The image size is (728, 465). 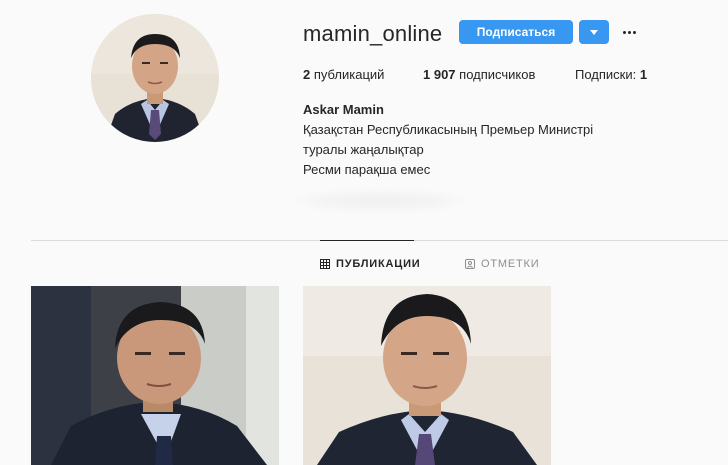 I want to click on tab-tagged-label: ОТМЕТКИ, so click(x=510, y=264).